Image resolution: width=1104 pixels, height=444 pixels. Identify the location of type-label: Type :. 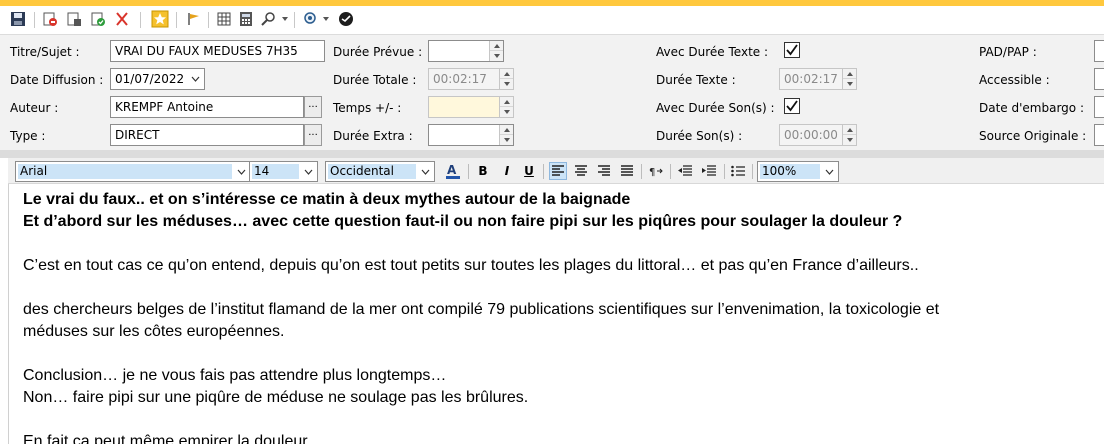
(28, 136).